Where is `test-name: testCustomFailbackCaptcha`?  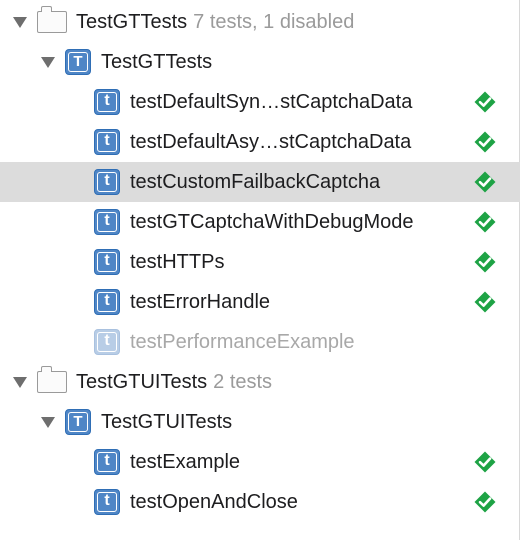
test-name: testCustomFailbackCaptcha is located at coordinates (255, 181).